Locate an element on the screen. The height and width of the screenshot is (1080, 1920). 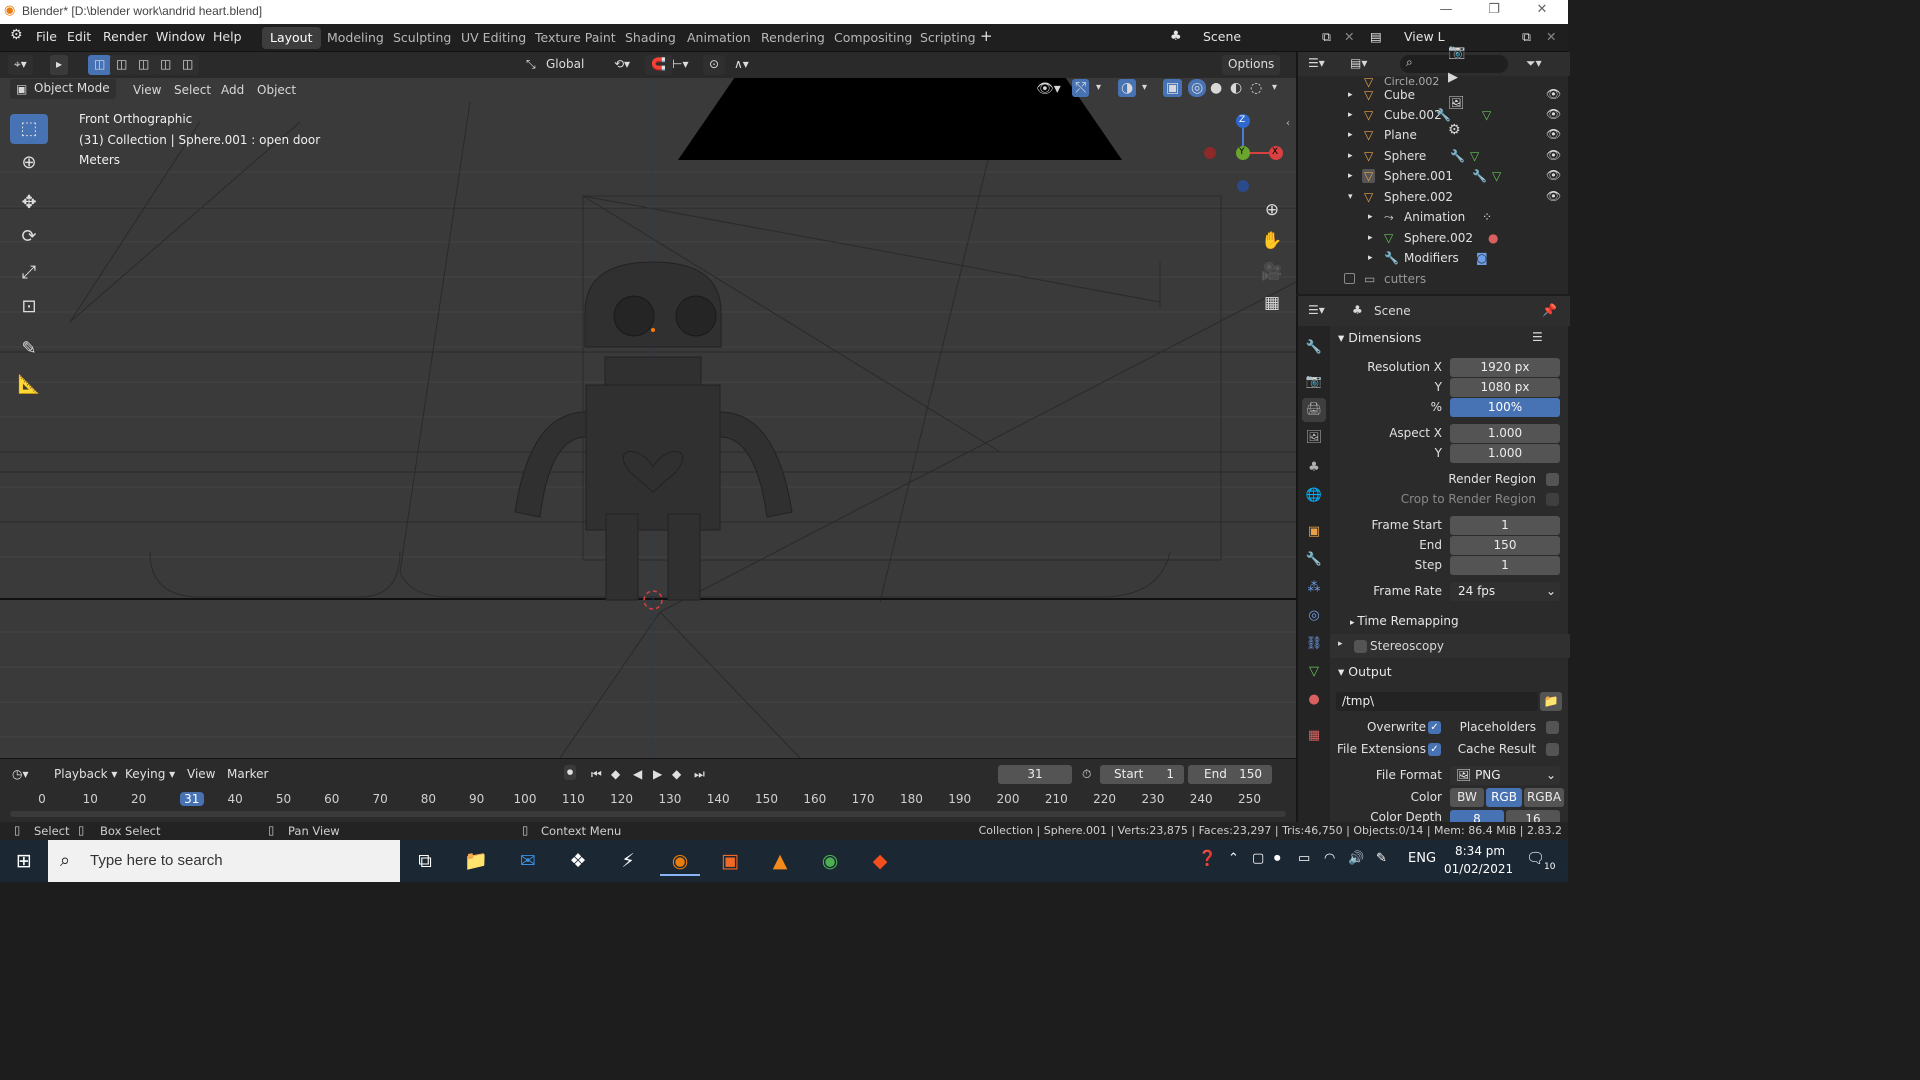
tray-app-icon: ▢ is located at coordinates (1258, 858).